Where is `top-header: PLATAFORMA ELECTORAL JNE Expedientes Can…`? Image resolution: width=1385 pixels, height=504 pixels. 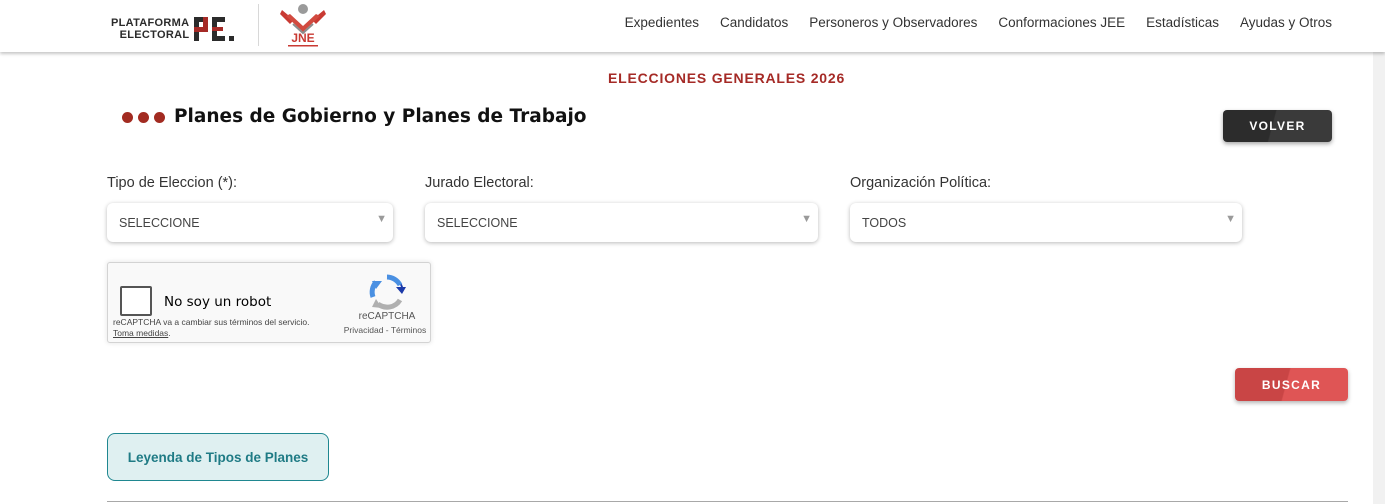 top-header: PLATAFORMA ELECTORAL JNE Expedientes Can… is located at coordinates (692, 26).